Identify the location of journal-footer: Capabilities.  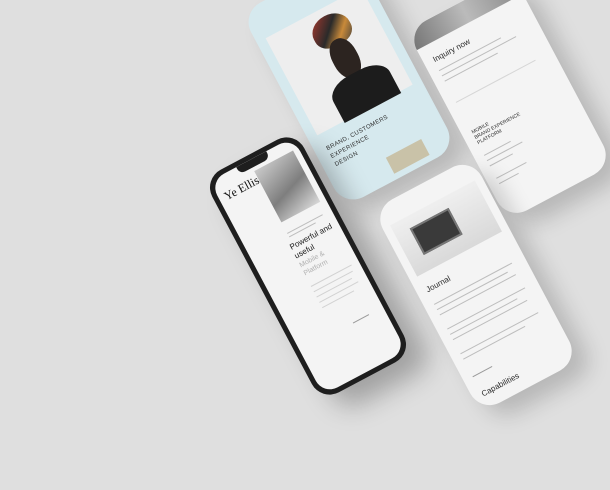
(500, 385).